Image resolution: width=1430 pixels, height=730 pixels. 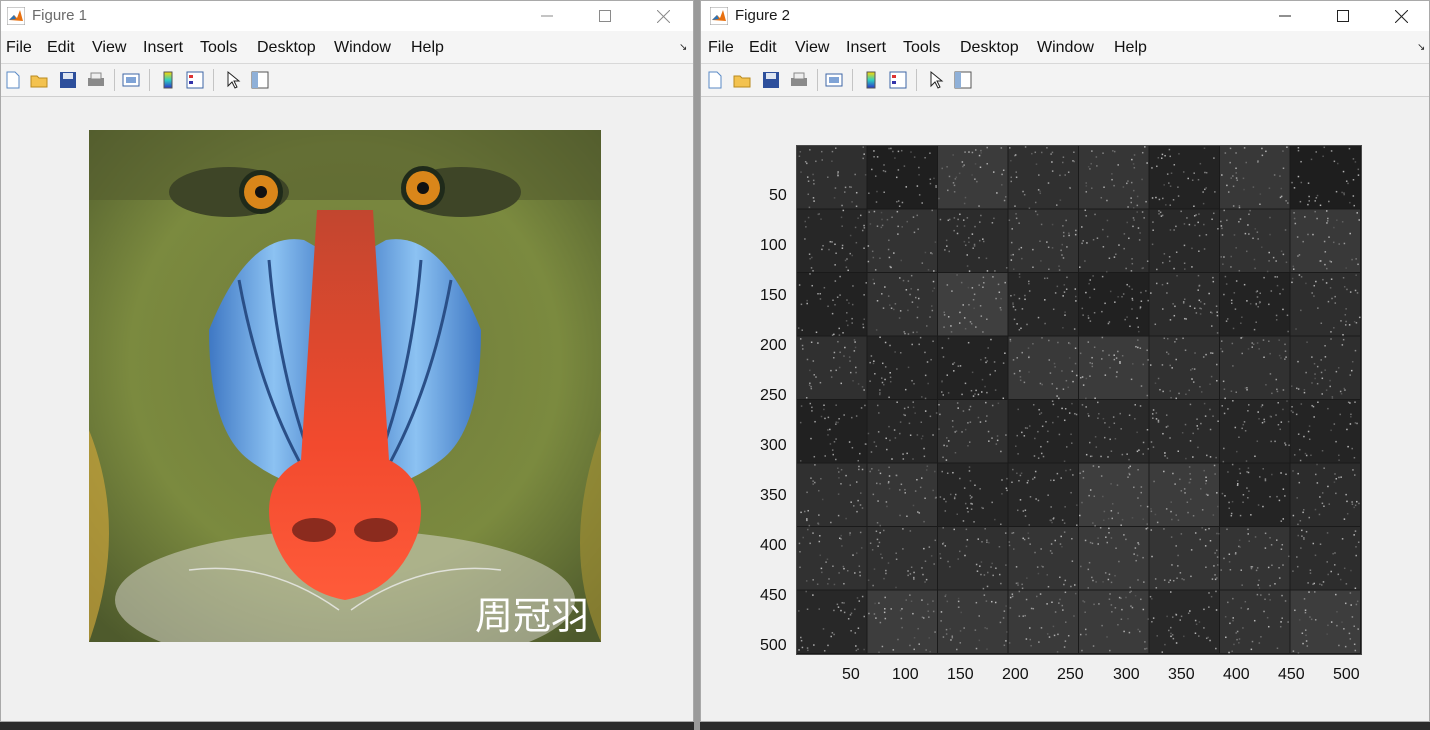 What do you see at coordinates (60, 15) in the screenshot?
I see `window-title: Figure 1` at bounding box center [60, 15].